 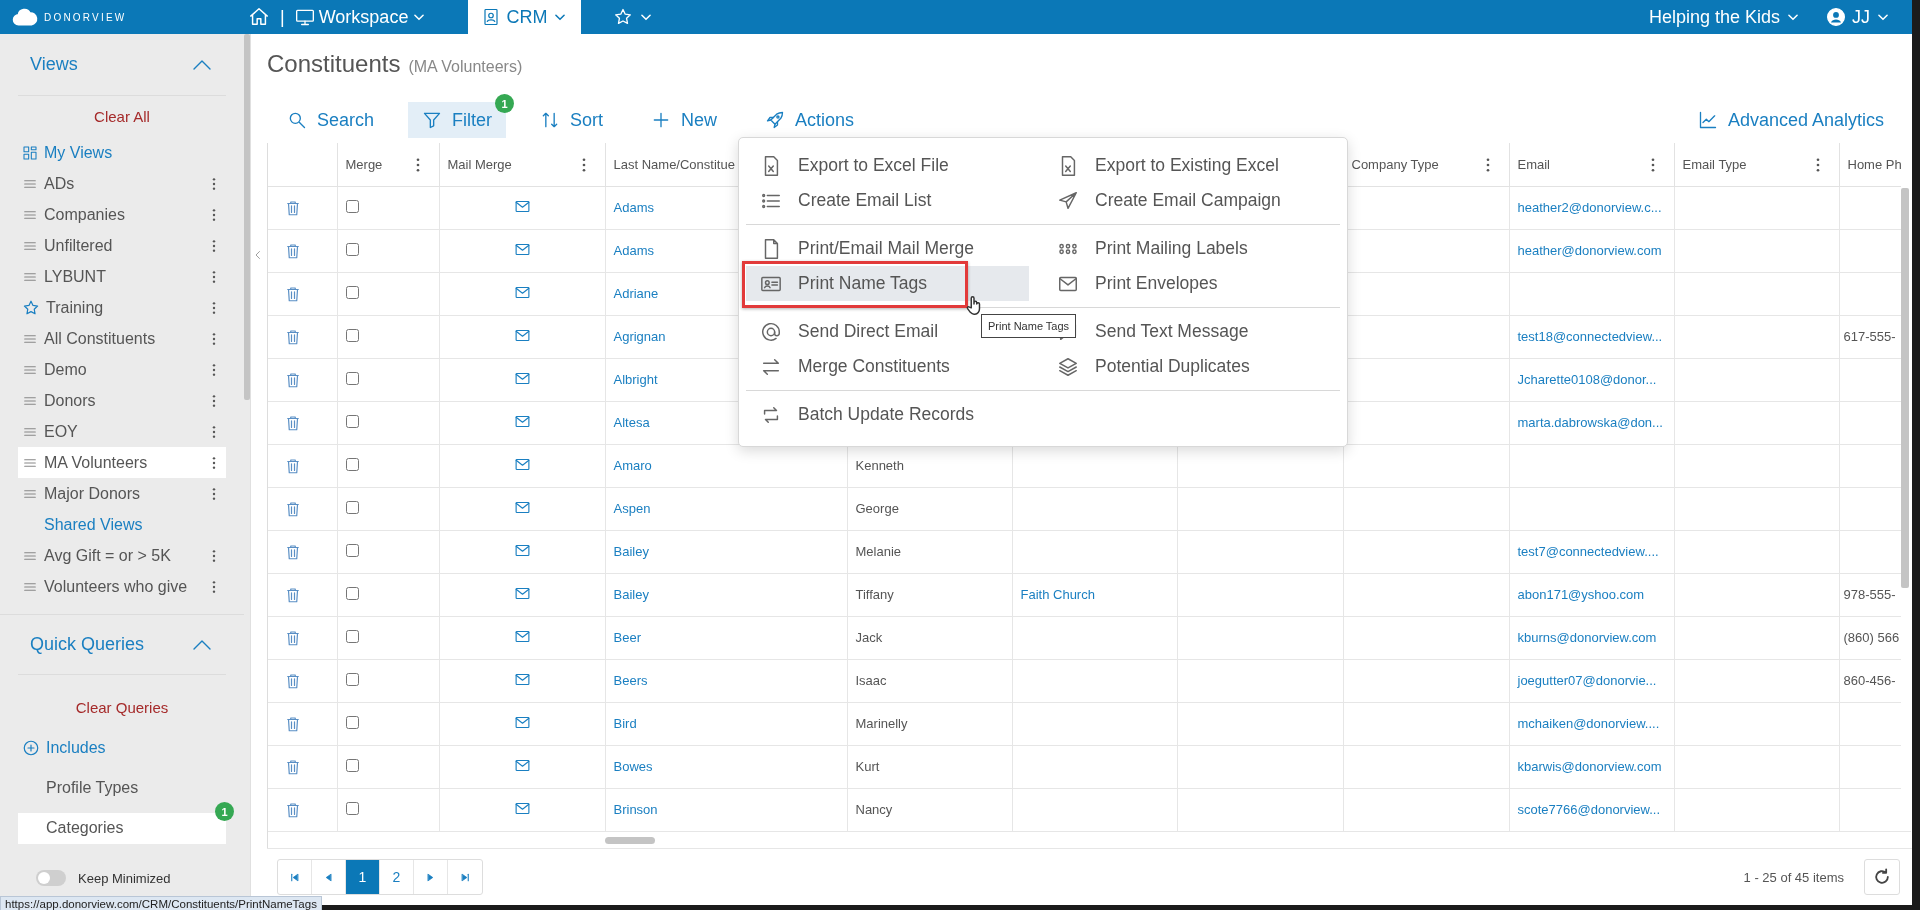 I want to click on constituent-link: Brinson, so click(x=635, y=809).